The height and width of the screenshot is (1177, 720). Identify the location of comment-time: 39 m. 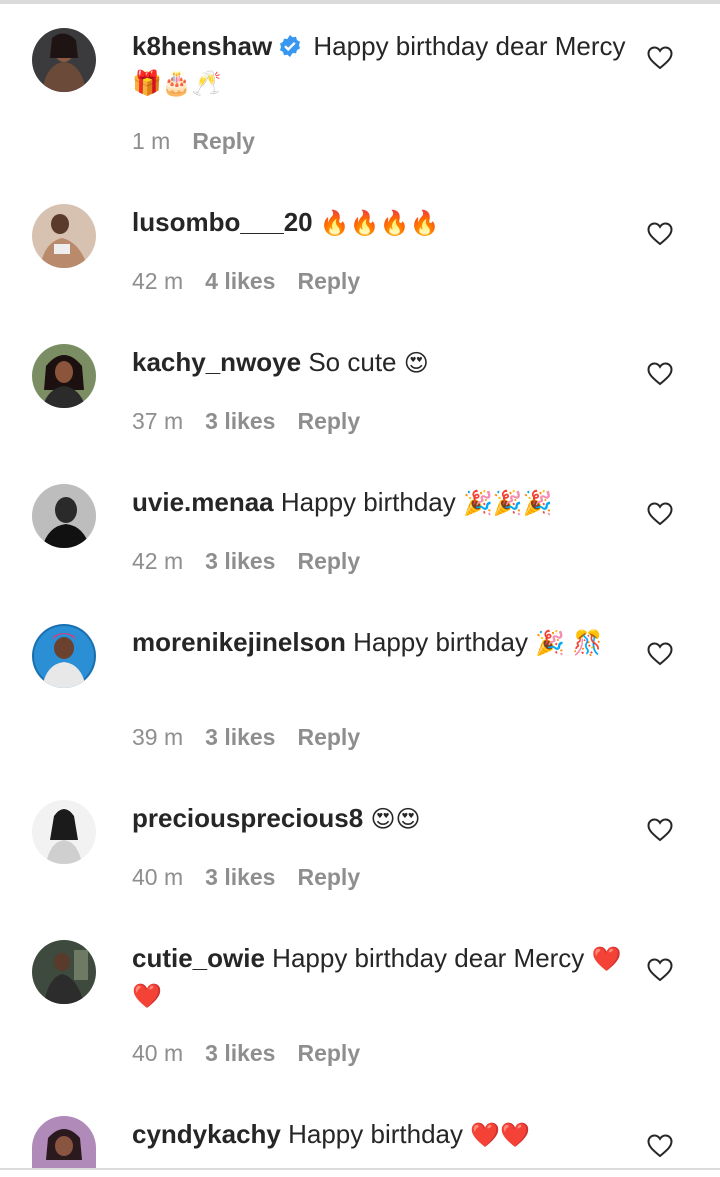
(158, 737).